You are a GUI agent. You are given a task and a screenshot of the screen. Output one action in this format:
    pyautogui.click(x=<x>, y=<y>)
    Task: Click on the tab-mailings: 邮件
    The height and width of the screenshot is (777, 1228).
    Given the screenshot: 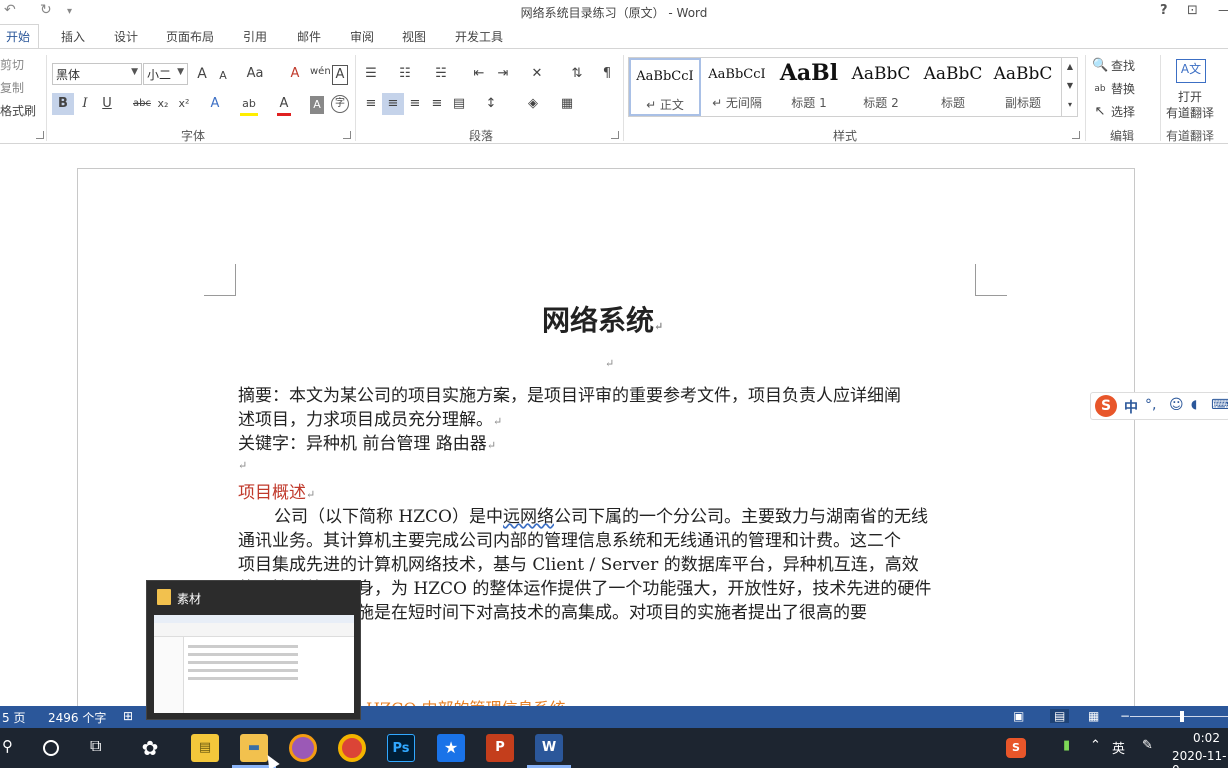 What is the action you would take?
    pyautogui.click(x=309, y=36)
    